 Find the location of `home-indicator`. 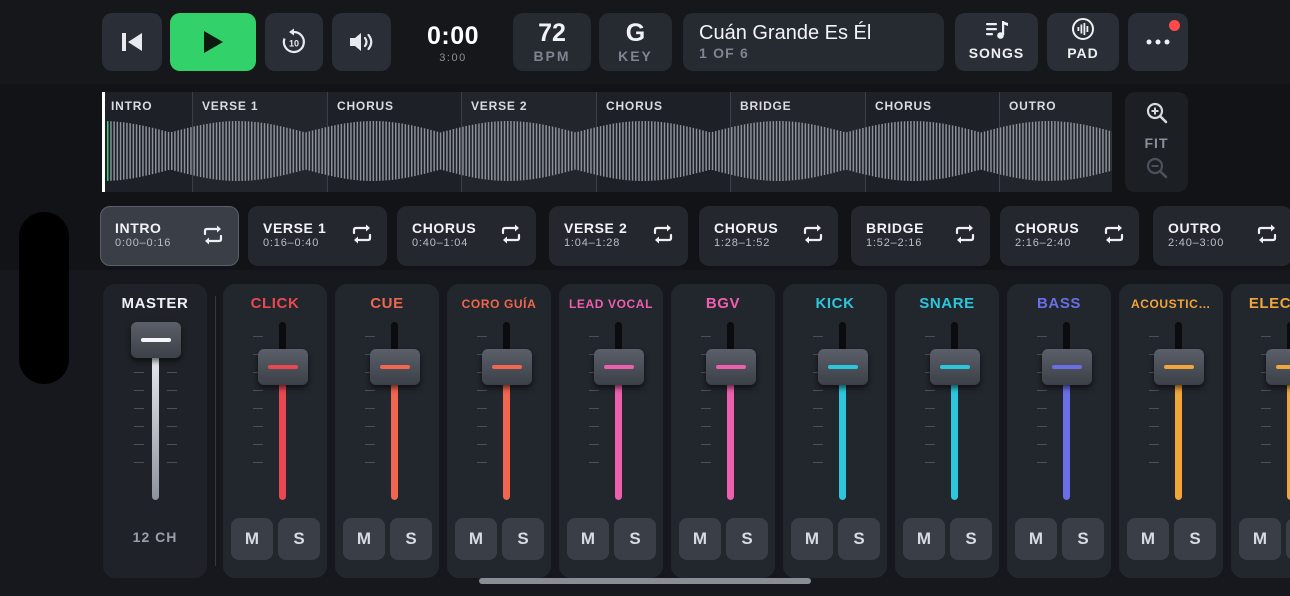

home-indicator is located at coordinates (645, 581).